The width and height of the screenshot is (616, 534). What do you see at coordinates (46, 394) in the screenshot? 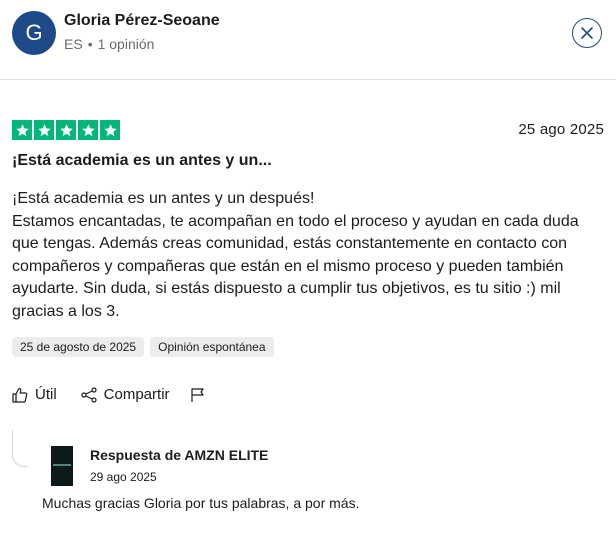
I see `useful-label: Útil` at bounding box center [46, 394].